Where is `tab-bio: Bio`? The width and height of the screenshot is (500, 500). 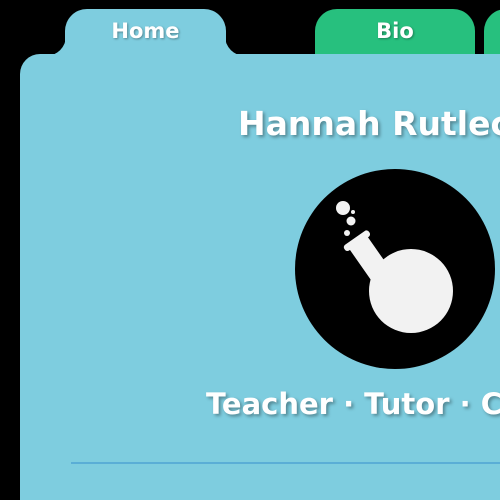 tab-bio: Bio is located at coordinates (395, 32).